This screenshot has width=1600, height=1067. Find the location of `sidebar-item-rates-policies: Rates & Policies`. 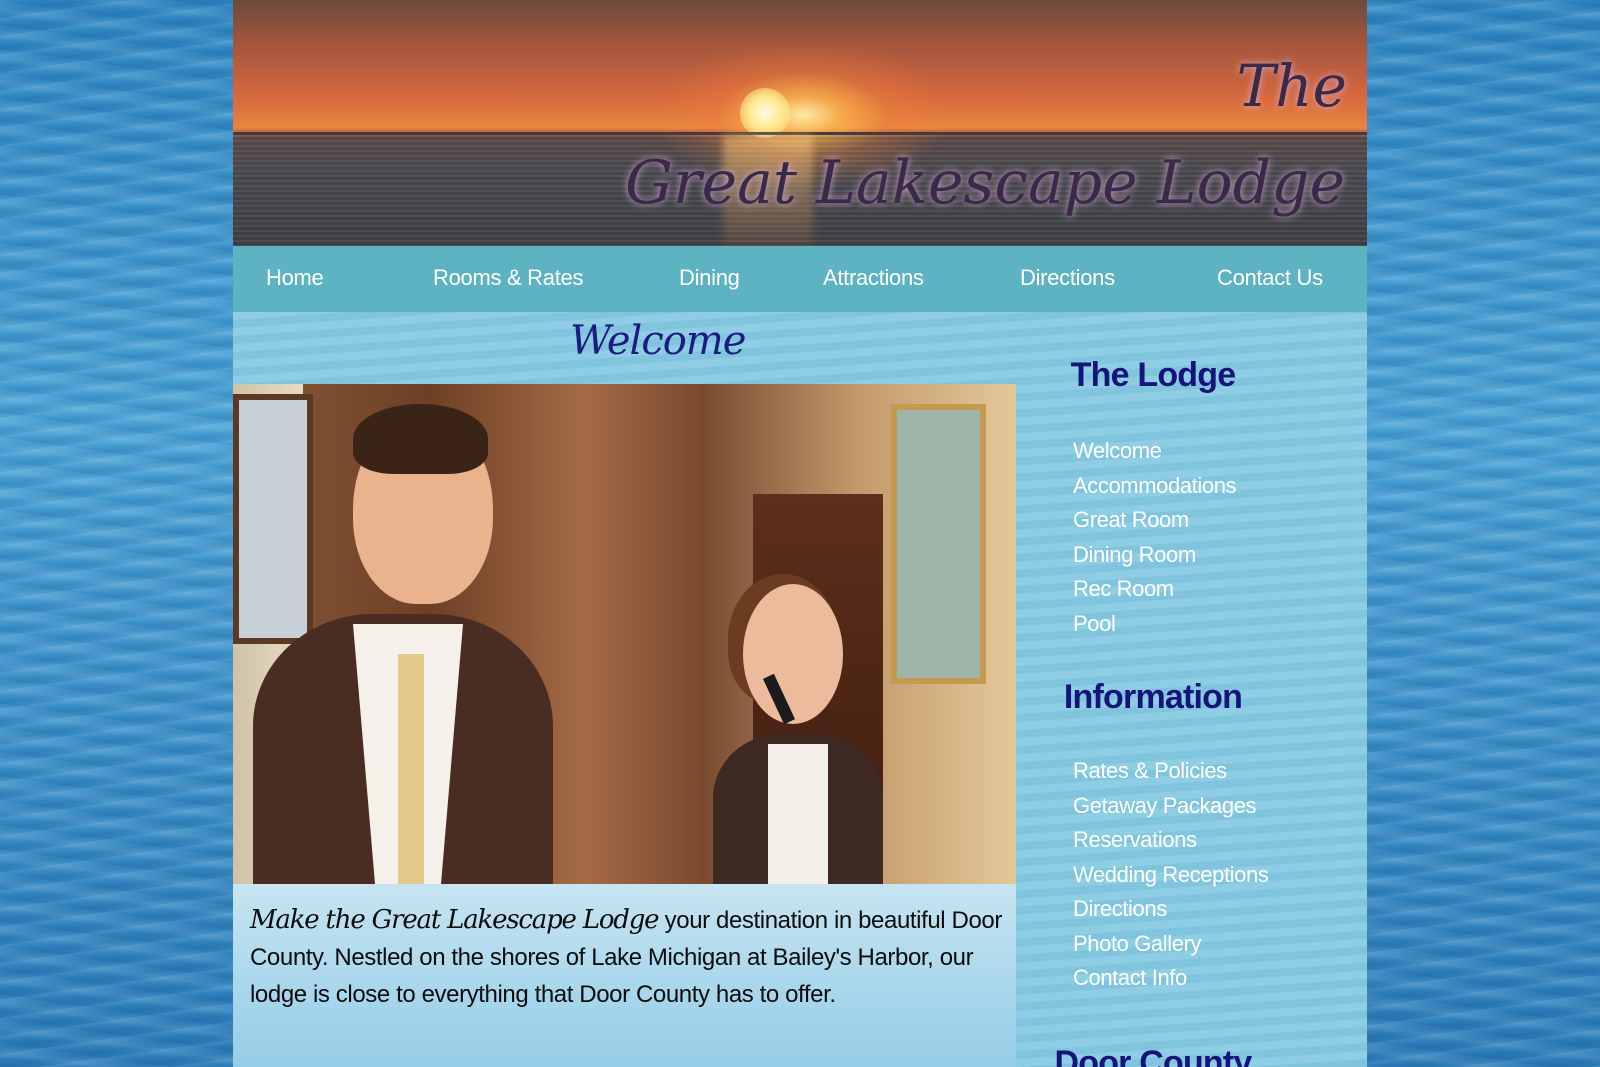

sidebar-item-rates-policies: Rates & Policies is located at coordinates (1170, 771).